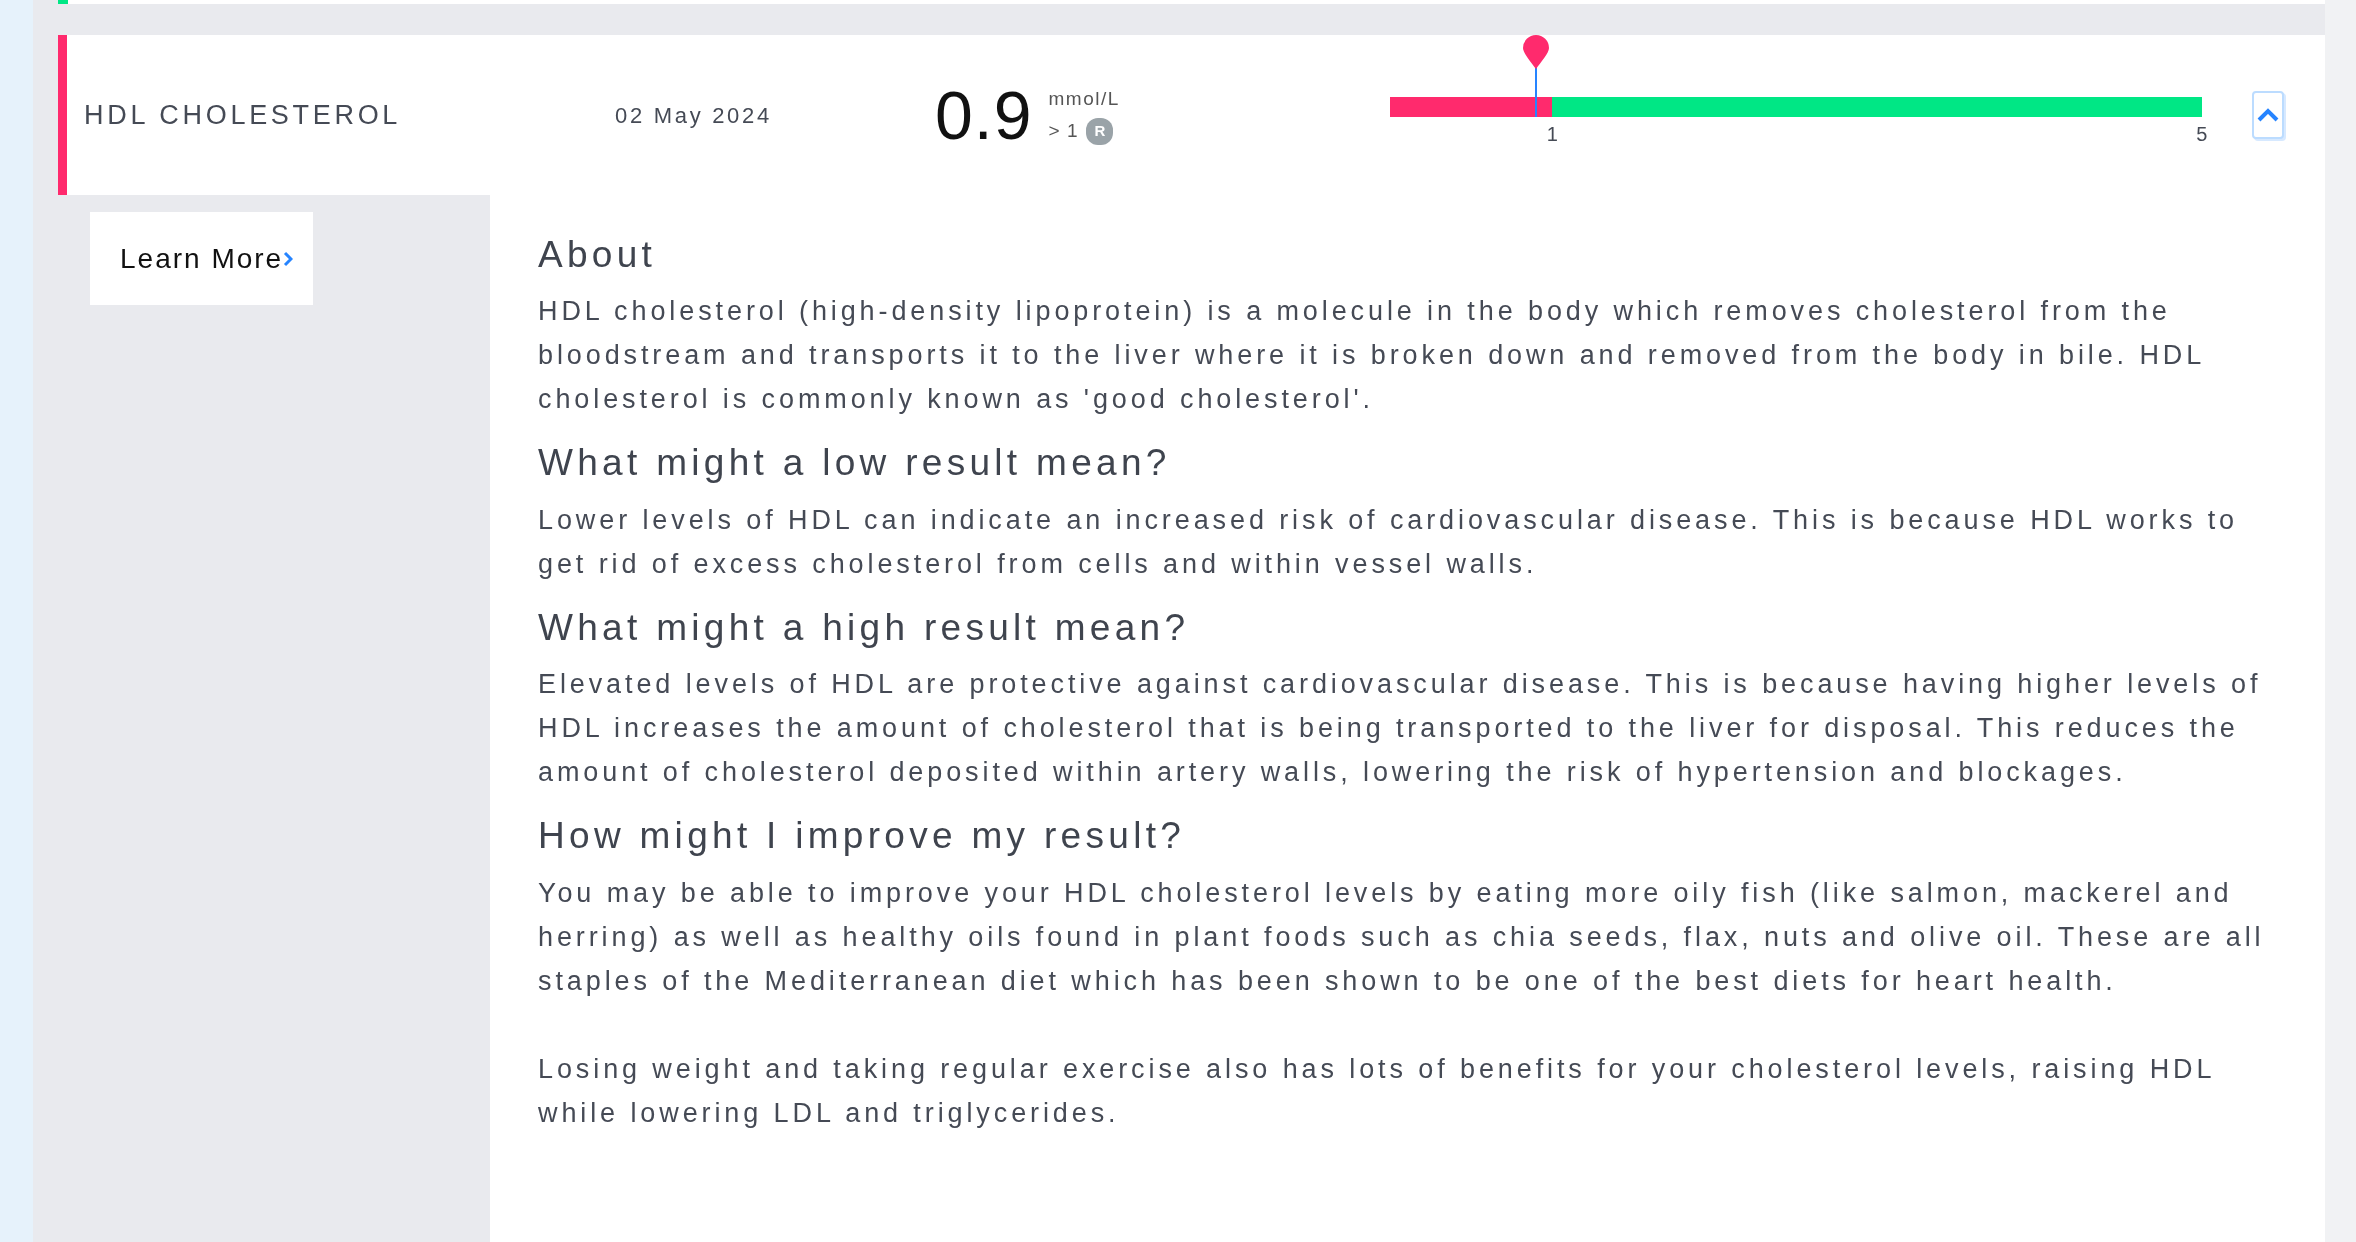 The width and height of the screenshot is (2356, 1242). Describe the element at coordinates (243, 115) in the screenshot. I see `result-name: HDL CHOLESTEROL` at that location.